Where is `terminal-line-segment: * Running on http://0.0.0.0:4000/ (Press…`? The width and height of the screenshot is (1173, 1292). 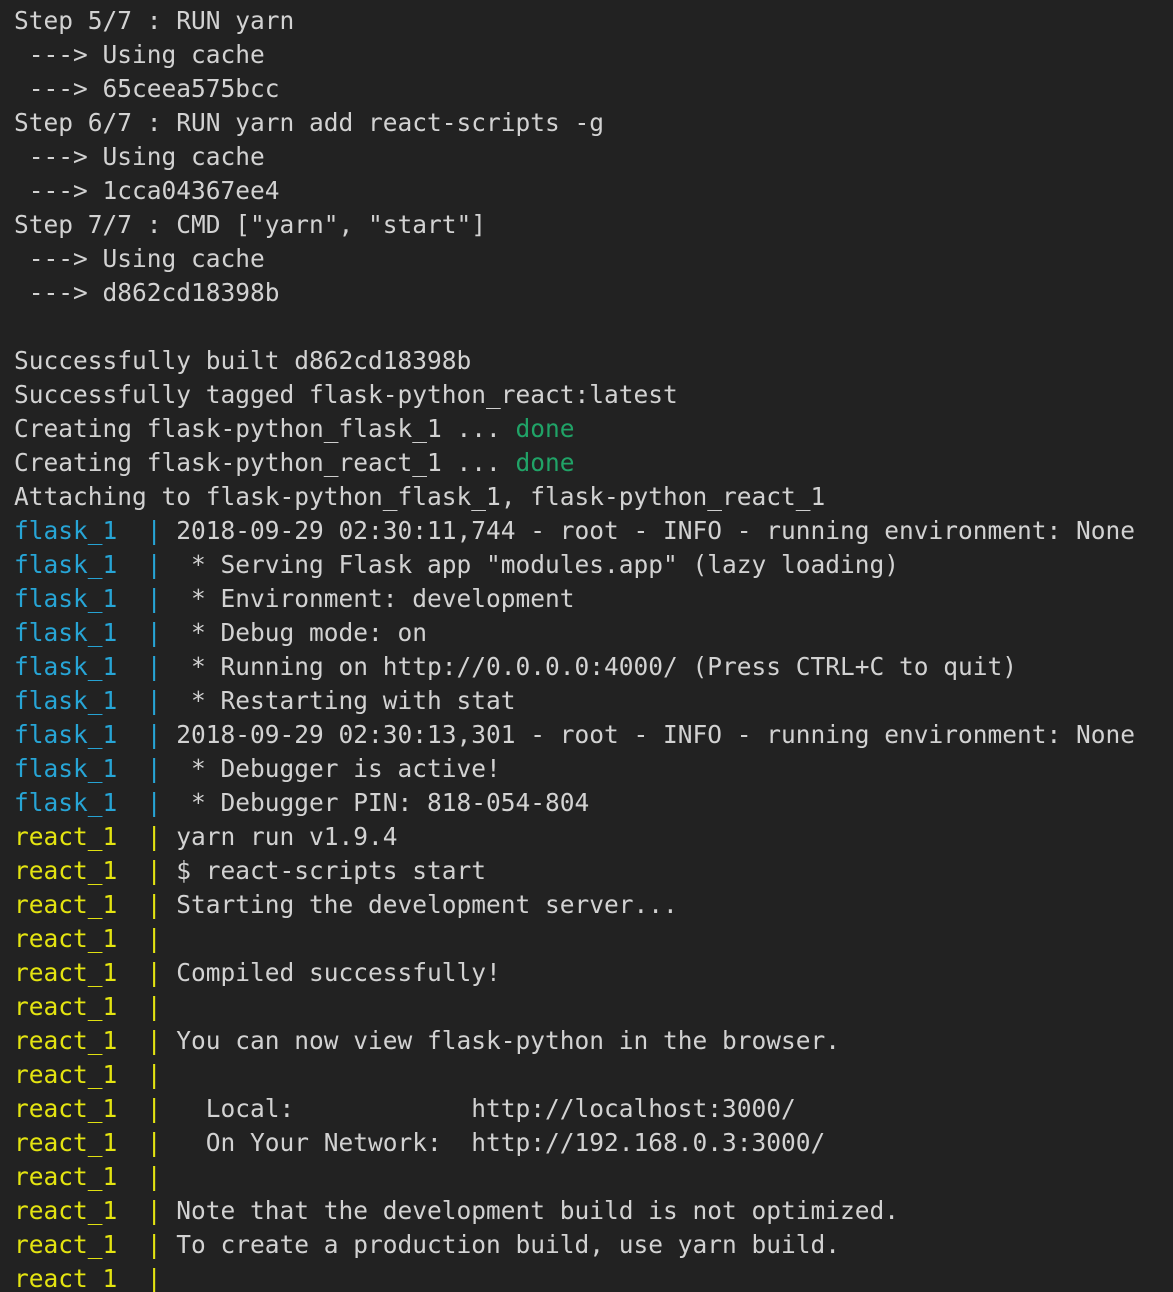 terminal-line-segment: * Running on http://0.0.0.0:4000/ (Press… is located at coordinates (597, 666).